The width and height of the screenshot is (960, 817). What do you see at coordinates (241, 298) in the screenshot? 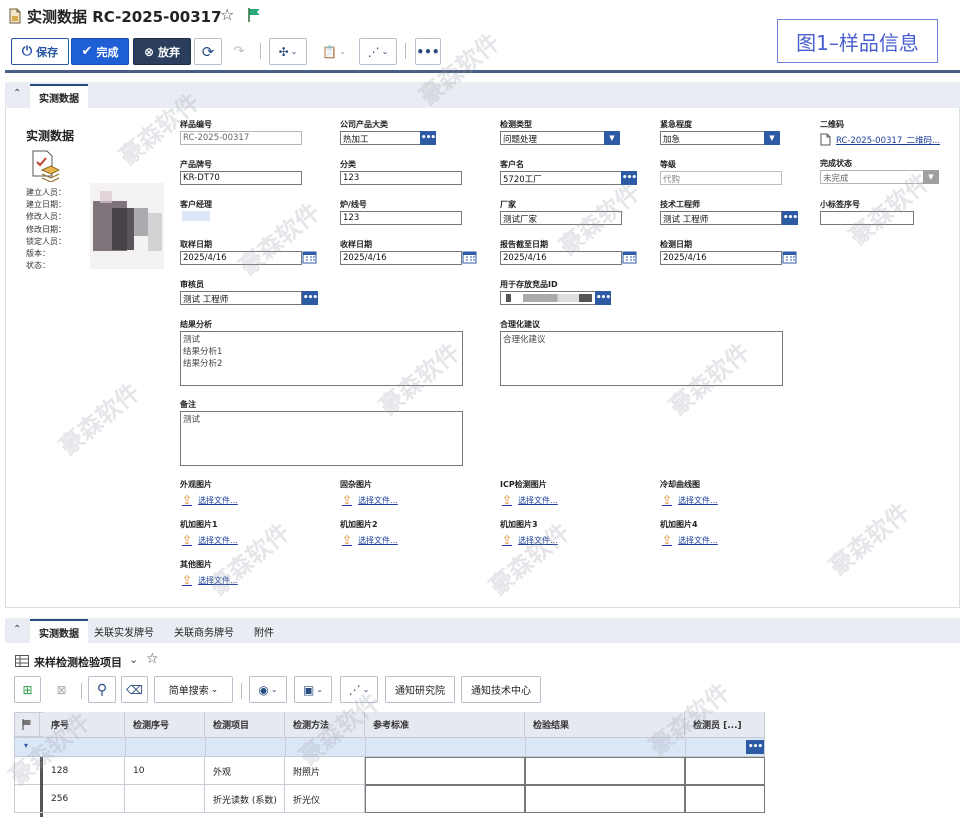
I see `reviewer-field: 测试 工程师` at bounding box center [241, 298].